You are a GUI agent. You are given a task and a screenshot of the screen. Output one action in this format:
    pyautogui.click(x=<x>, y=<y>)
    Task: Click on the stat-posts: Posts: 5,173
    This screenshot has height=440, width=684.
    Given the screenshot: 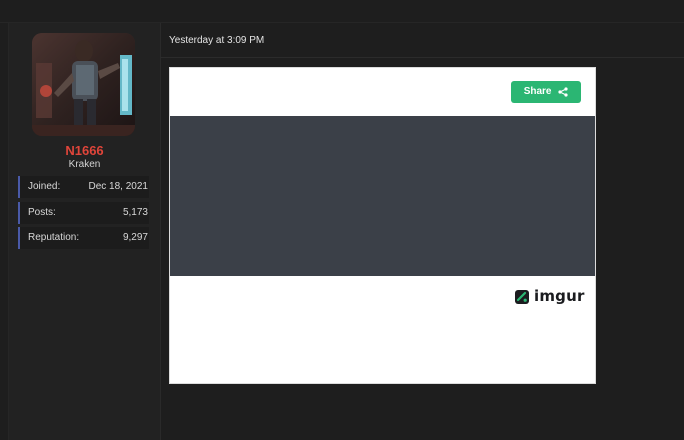 What is the action you would take?
    pyautogui.click(x=83, y=213)
    